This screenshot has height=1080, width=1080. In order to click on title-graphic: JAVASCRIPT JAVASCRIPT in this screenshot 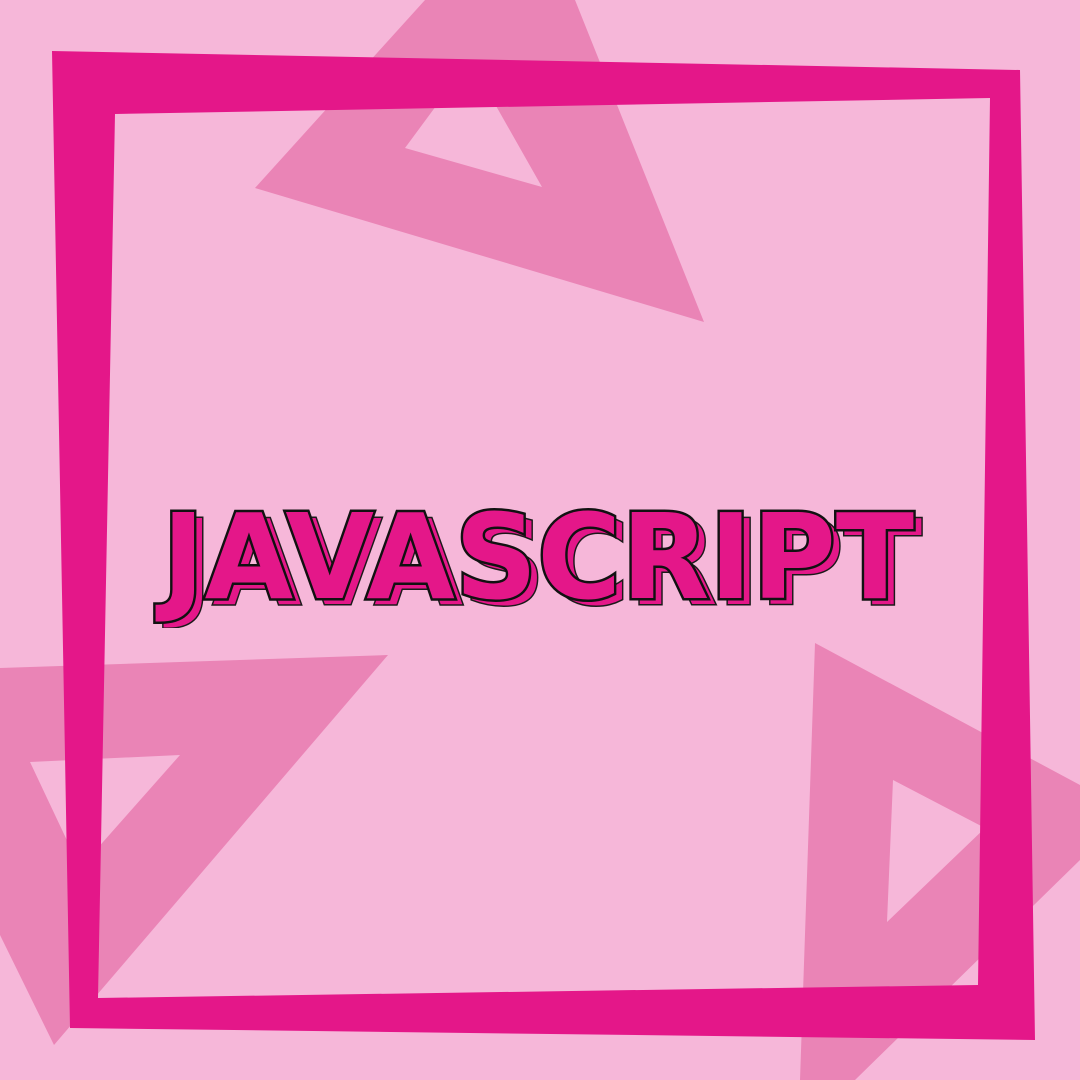, I will do `click(538, 558)`.